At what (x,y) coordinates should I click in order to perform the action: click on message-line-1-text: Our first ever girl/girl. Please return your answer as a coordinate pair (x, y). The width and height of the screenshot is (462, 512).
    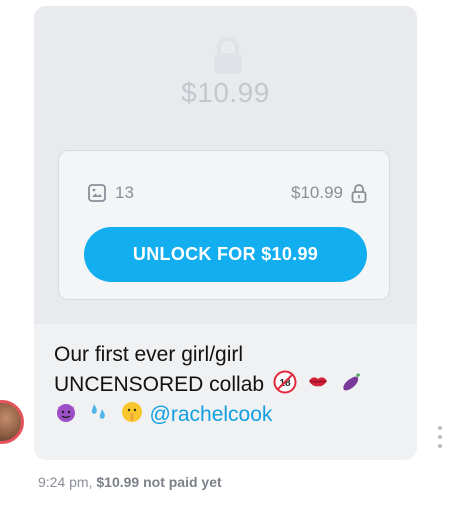
    Looking at the image, I should click on (149, 354).